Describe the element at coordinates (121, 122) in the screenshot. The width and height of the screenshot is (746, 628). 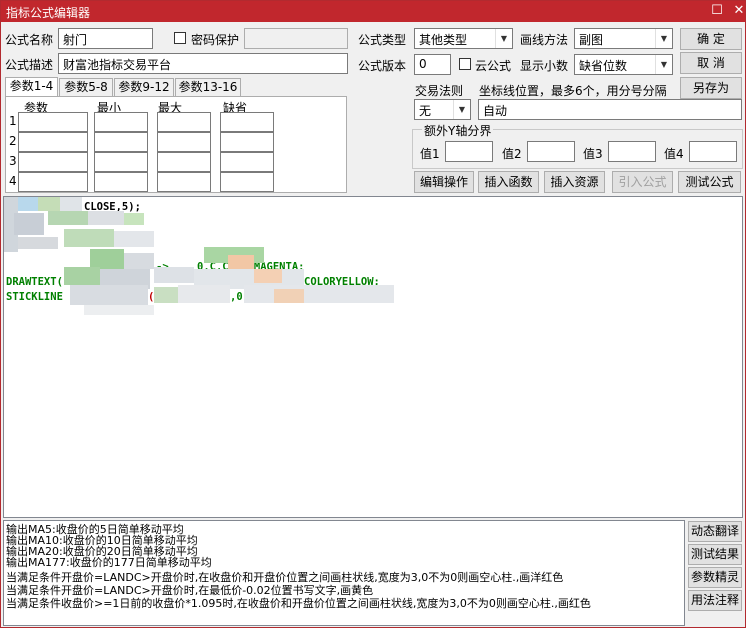
I see `param-1-min-input` at that location.